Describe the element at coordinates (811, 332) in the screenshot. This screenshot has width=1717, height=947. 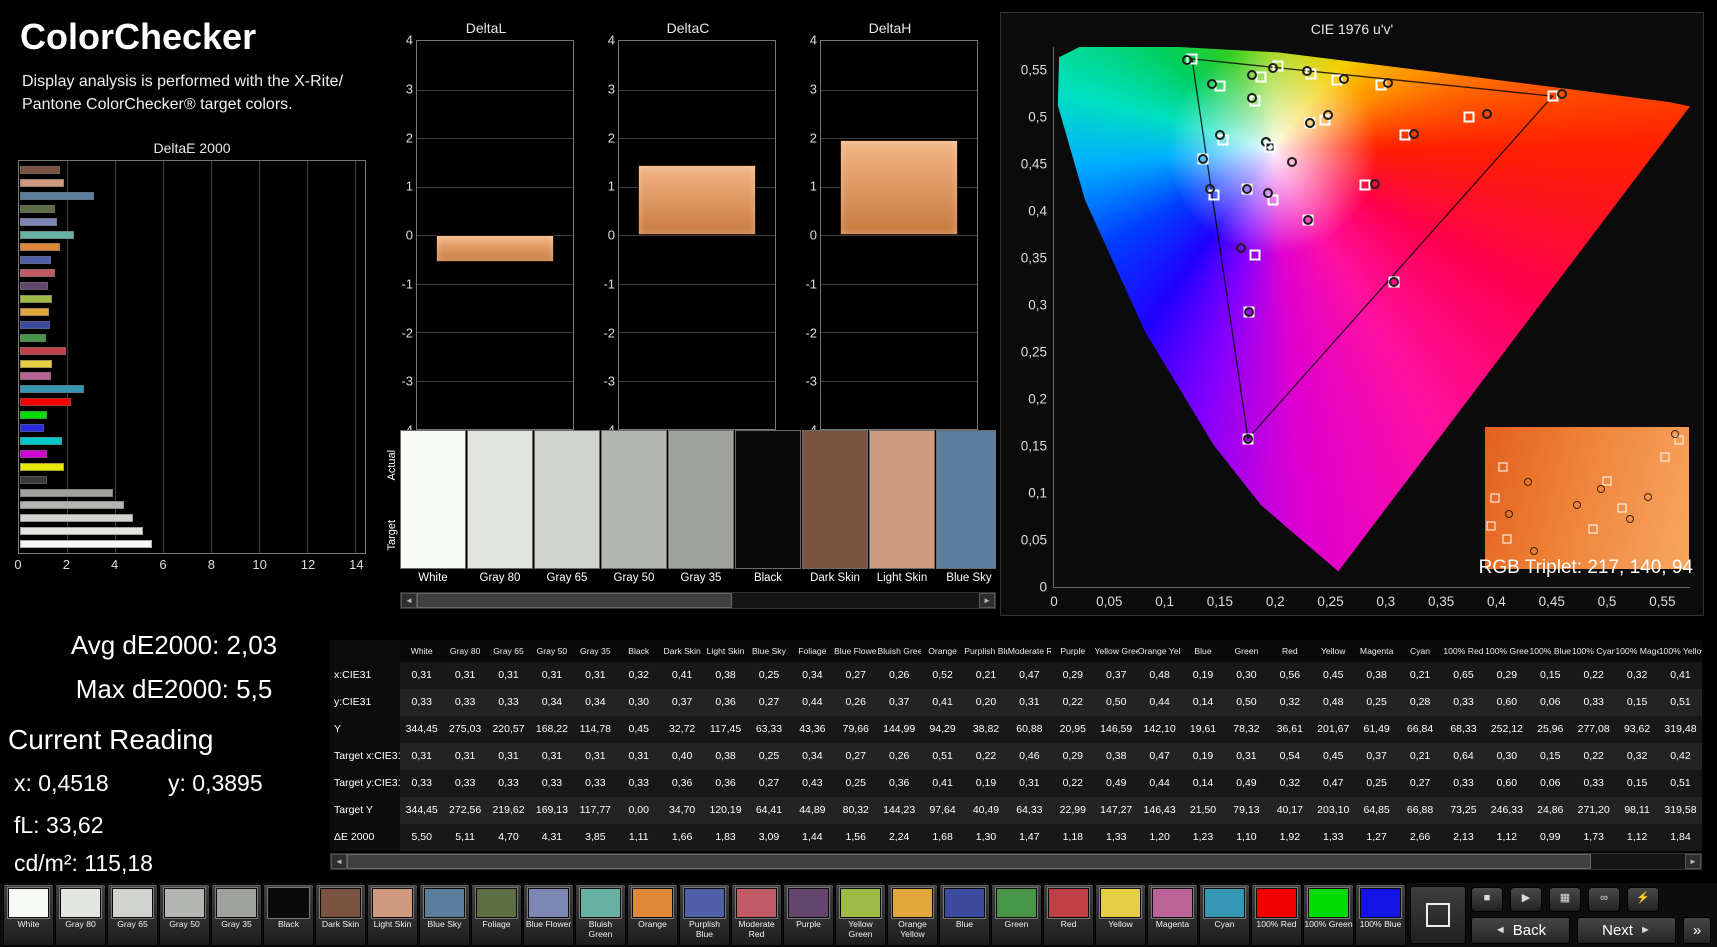
I see `axis-tick-label: -2` at that location.